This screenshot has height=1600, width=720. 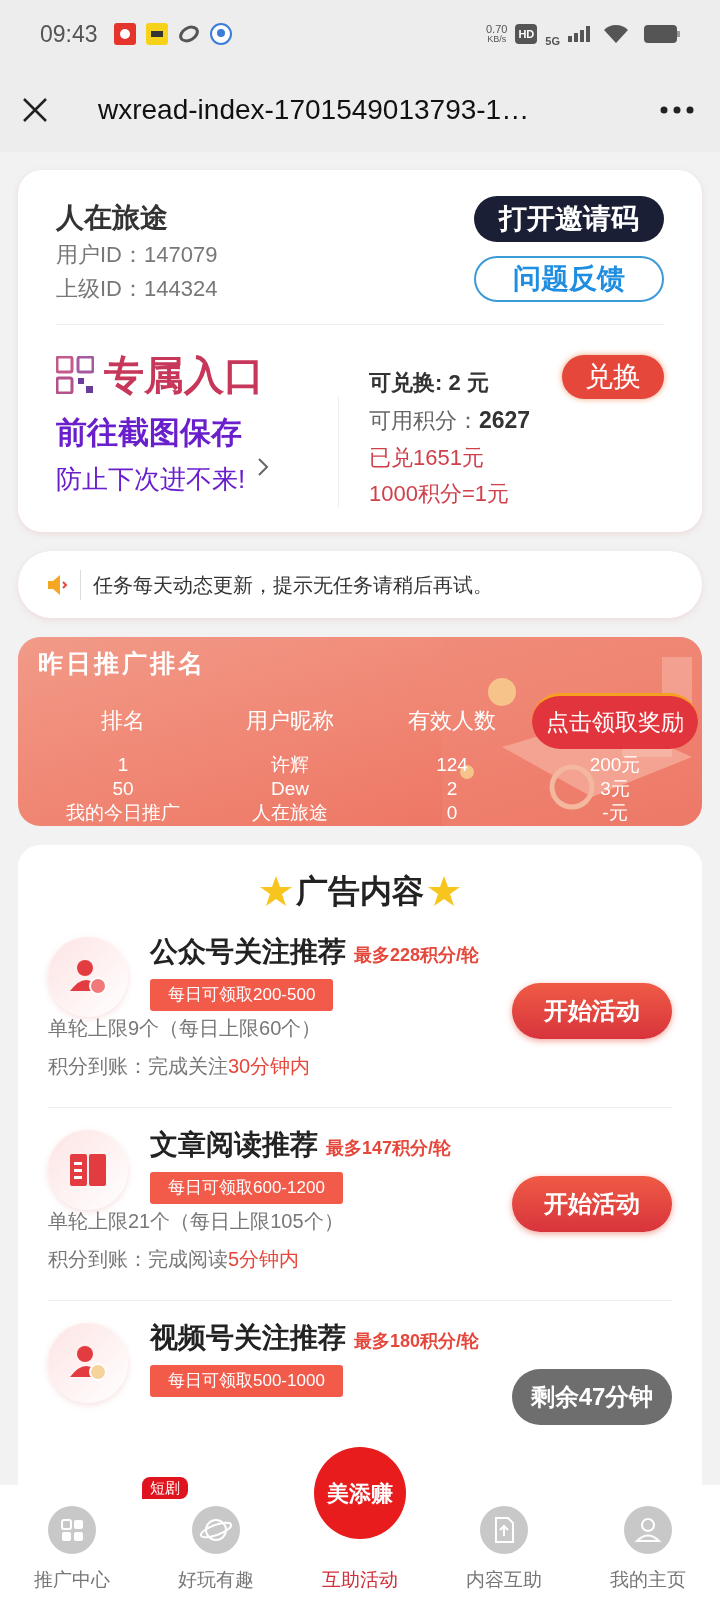 What do you see at coordinates (137, 289) in the screenshot?
I see `parent-id: 上级ID：144324` at bounding box center [137, 289].